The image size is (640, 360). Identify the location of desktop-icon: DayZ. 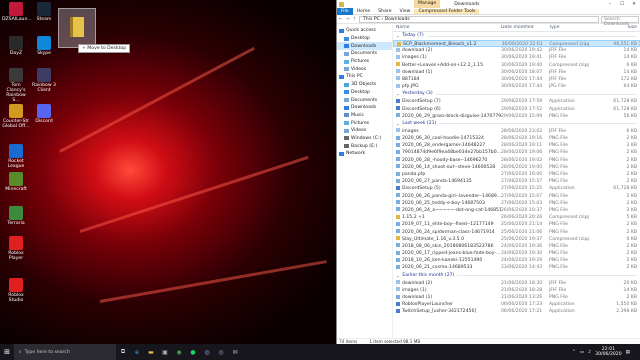
(16, 46).